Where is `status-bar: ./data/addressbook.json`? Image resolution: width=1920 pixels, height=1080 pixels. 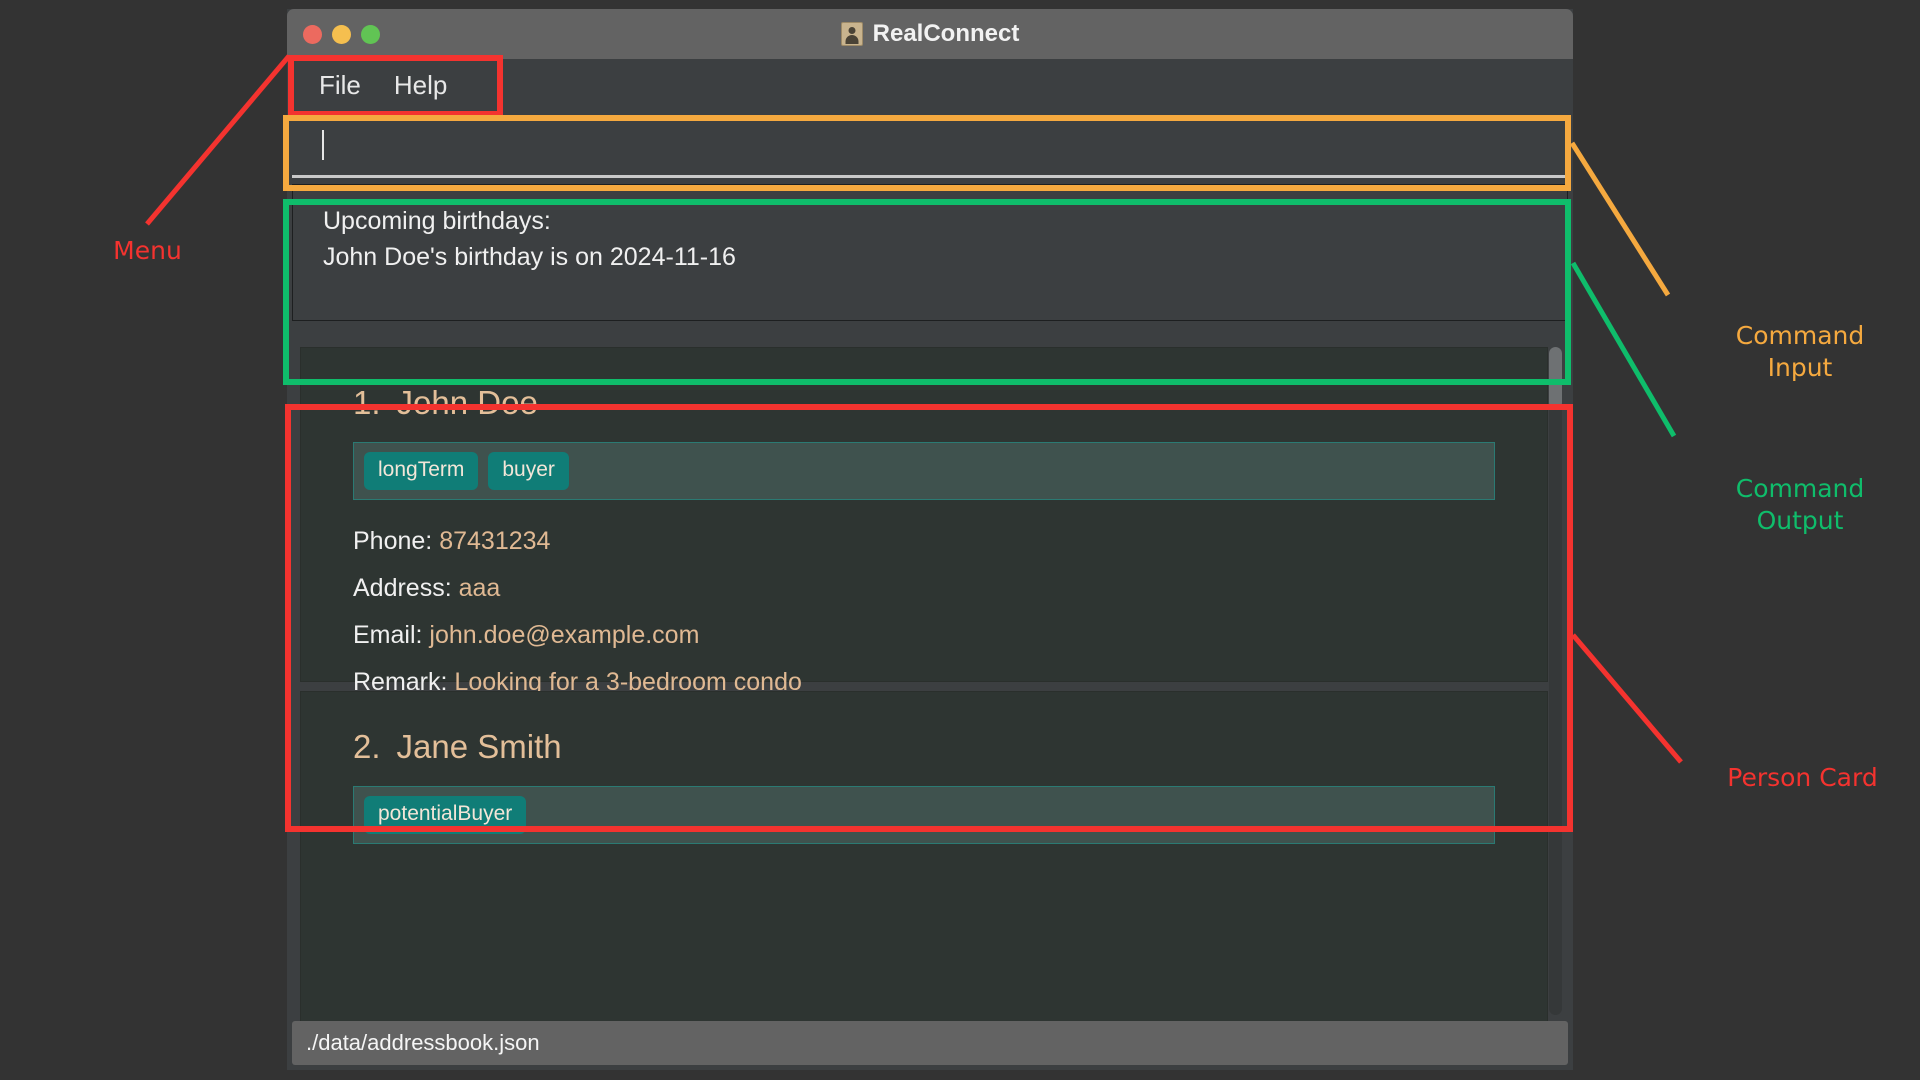 status-bar: ./data/addressbook.json is located at coordinates (930, 1043).